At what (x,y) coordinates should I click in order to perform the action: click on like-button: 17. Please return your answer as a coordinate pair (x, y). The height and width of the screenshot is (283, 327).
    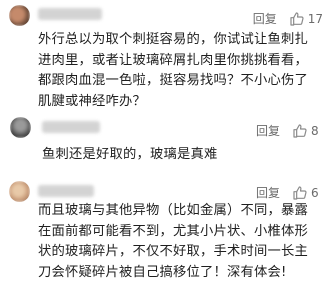
    Looking at the image, I should click on (306, 19).